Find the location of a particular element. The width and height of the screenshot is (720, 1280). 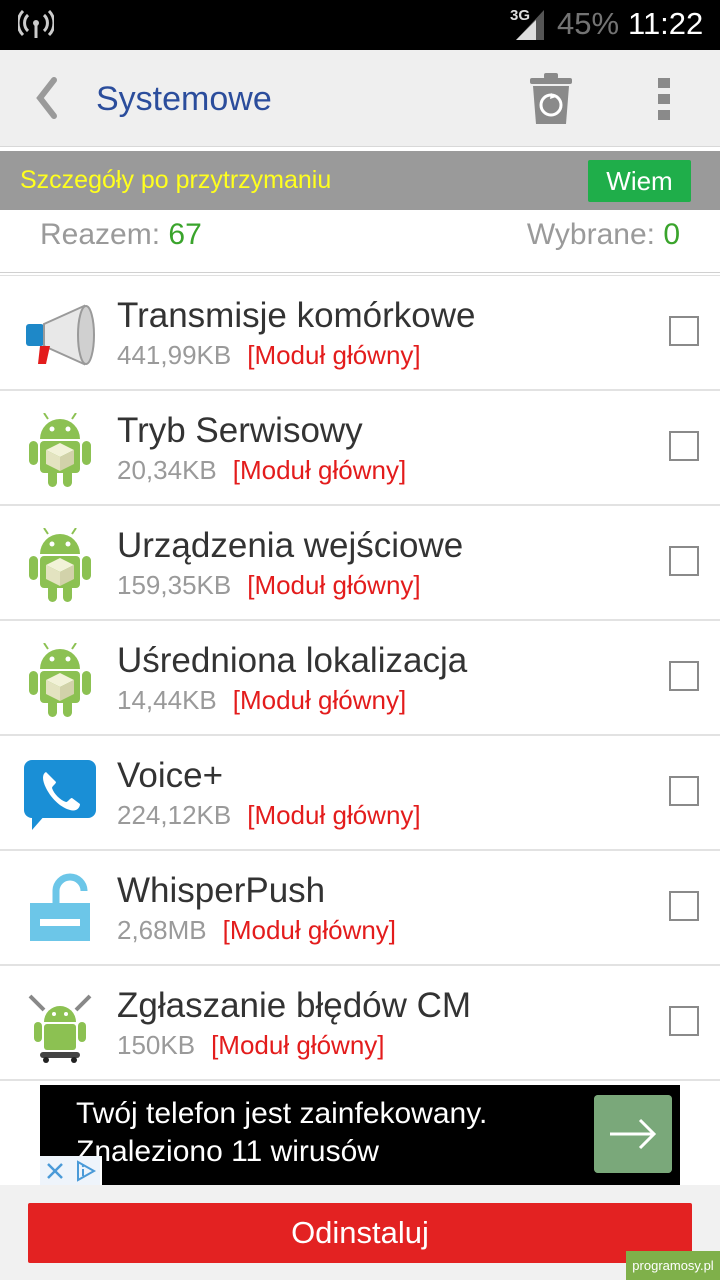

adchoices-icon is located at coordinates (85, 1171).